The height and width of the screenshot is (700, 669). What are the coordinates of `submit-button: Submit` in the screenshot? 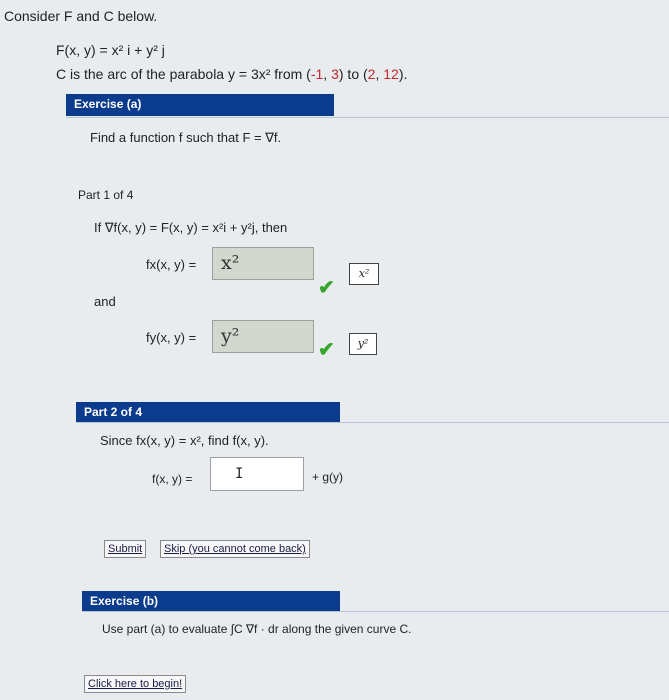 It's located at (125, 549).